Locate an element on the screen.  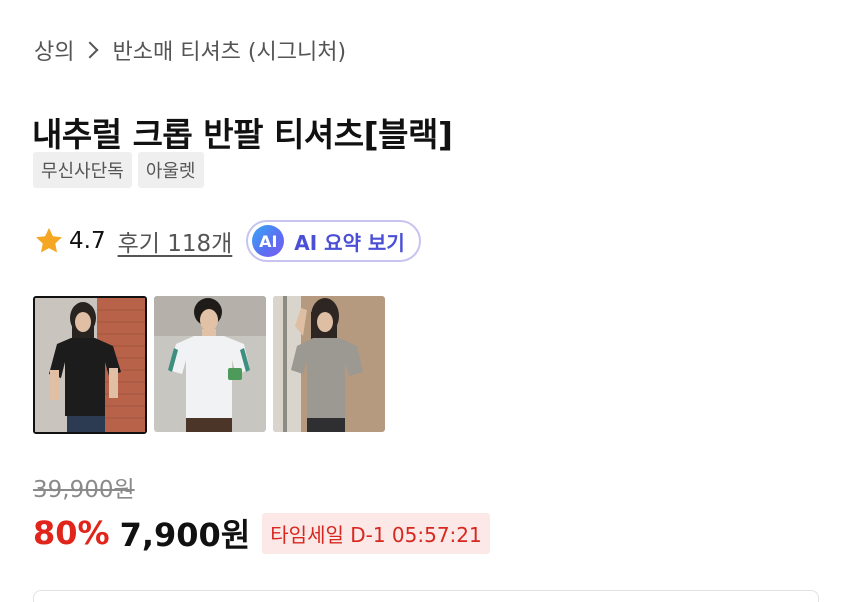
thumbnail-gallery is located at coordinates (209, 365).